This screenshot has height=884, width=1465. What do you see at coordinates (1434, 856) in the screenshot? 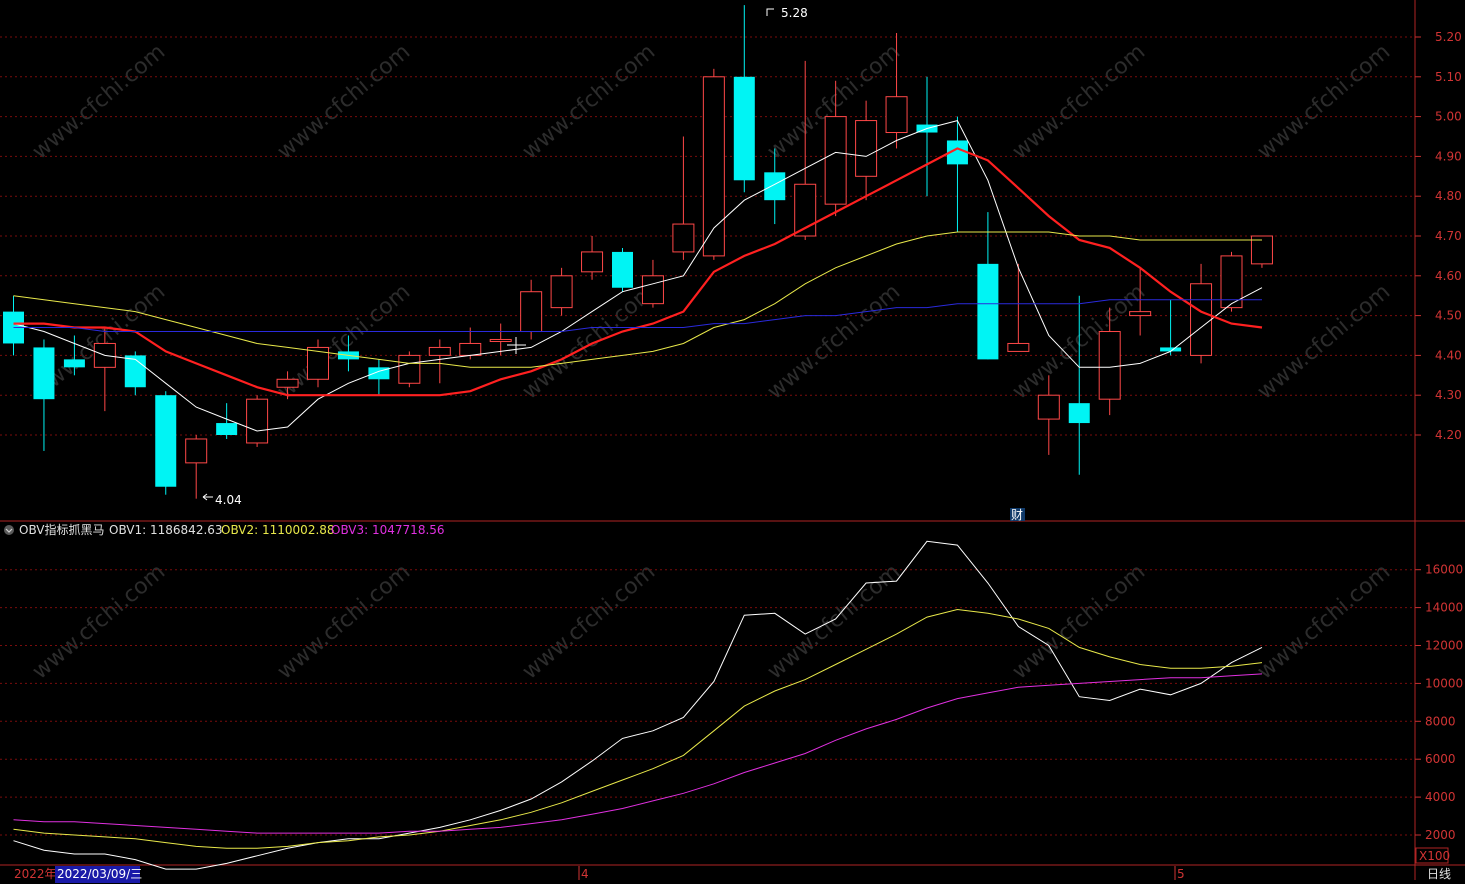
I see `multiplier-label: X100` at bounding box center [1434, 856].